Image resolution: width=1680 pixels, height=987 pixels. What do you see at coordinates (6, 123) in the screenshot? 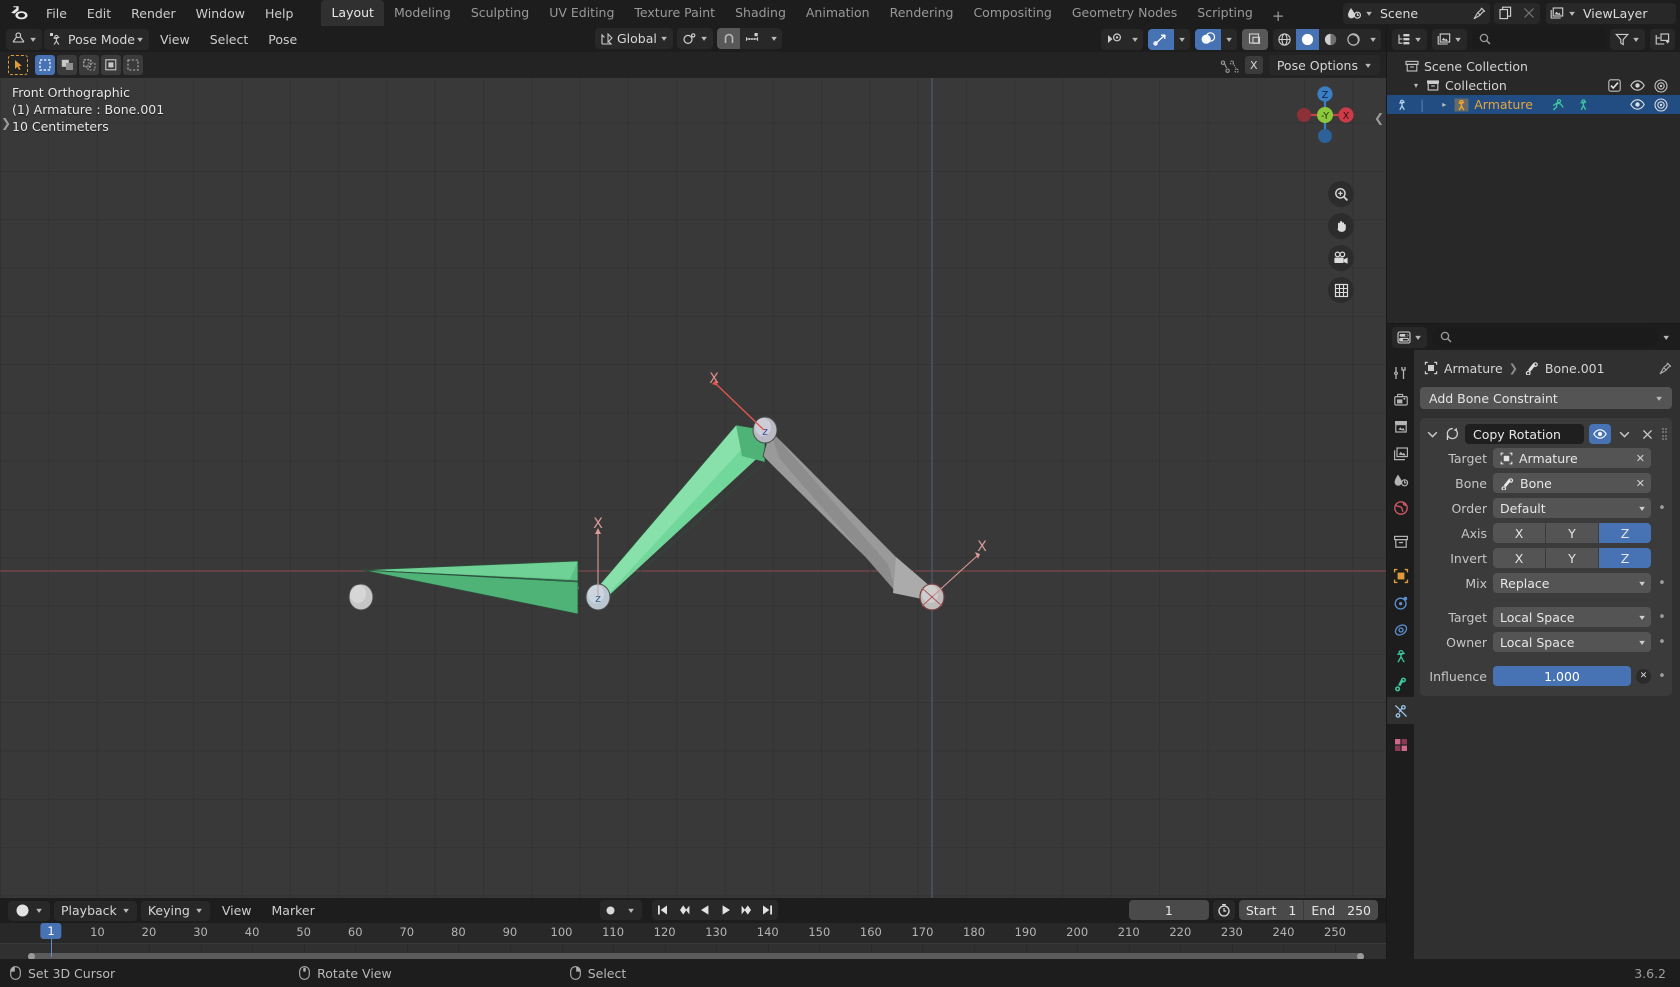
I see `sidebar-toggle-left: ❯` at bounding box center [6, 123].